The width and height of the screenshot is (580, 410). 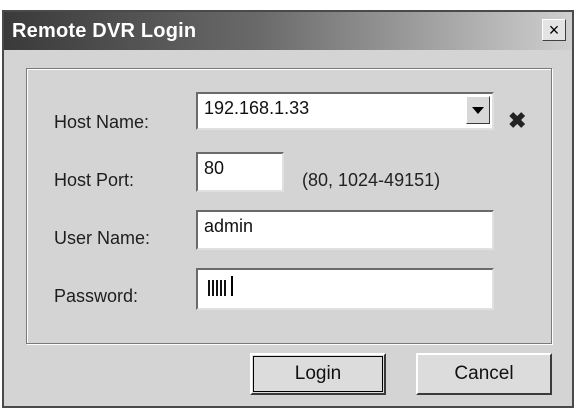 What do you see at coordinates (240, 172) in the screenshot?
I see `host-port-input: 80` at bounding box center [240, 172].